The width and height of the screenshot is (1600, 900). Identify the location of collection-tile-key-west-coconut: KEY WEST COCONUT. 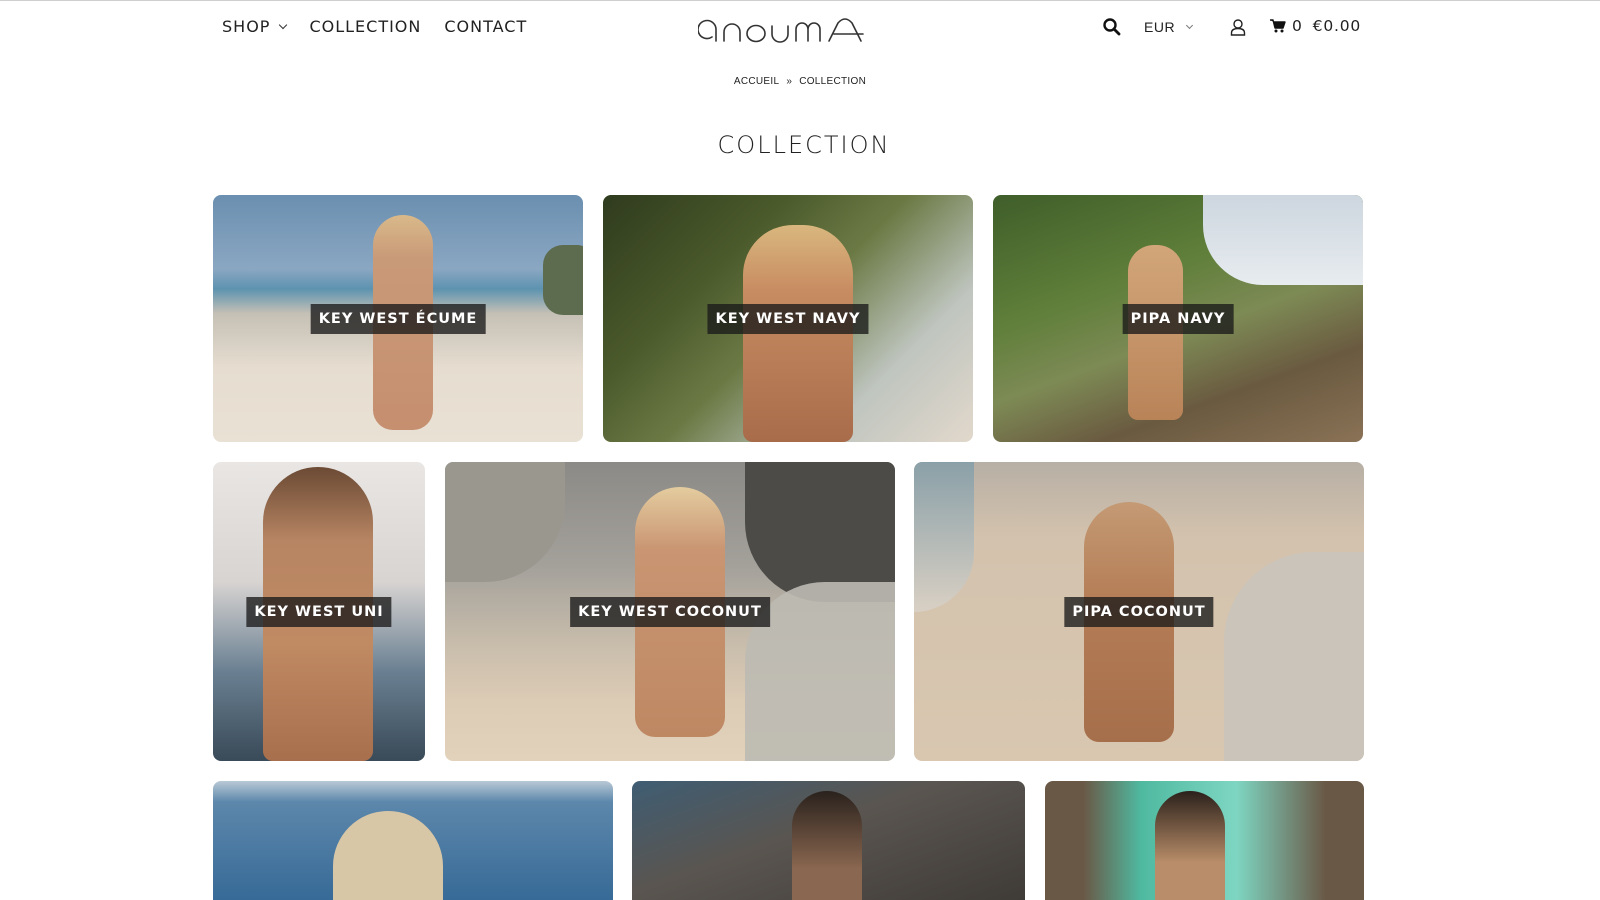
(670, 611).